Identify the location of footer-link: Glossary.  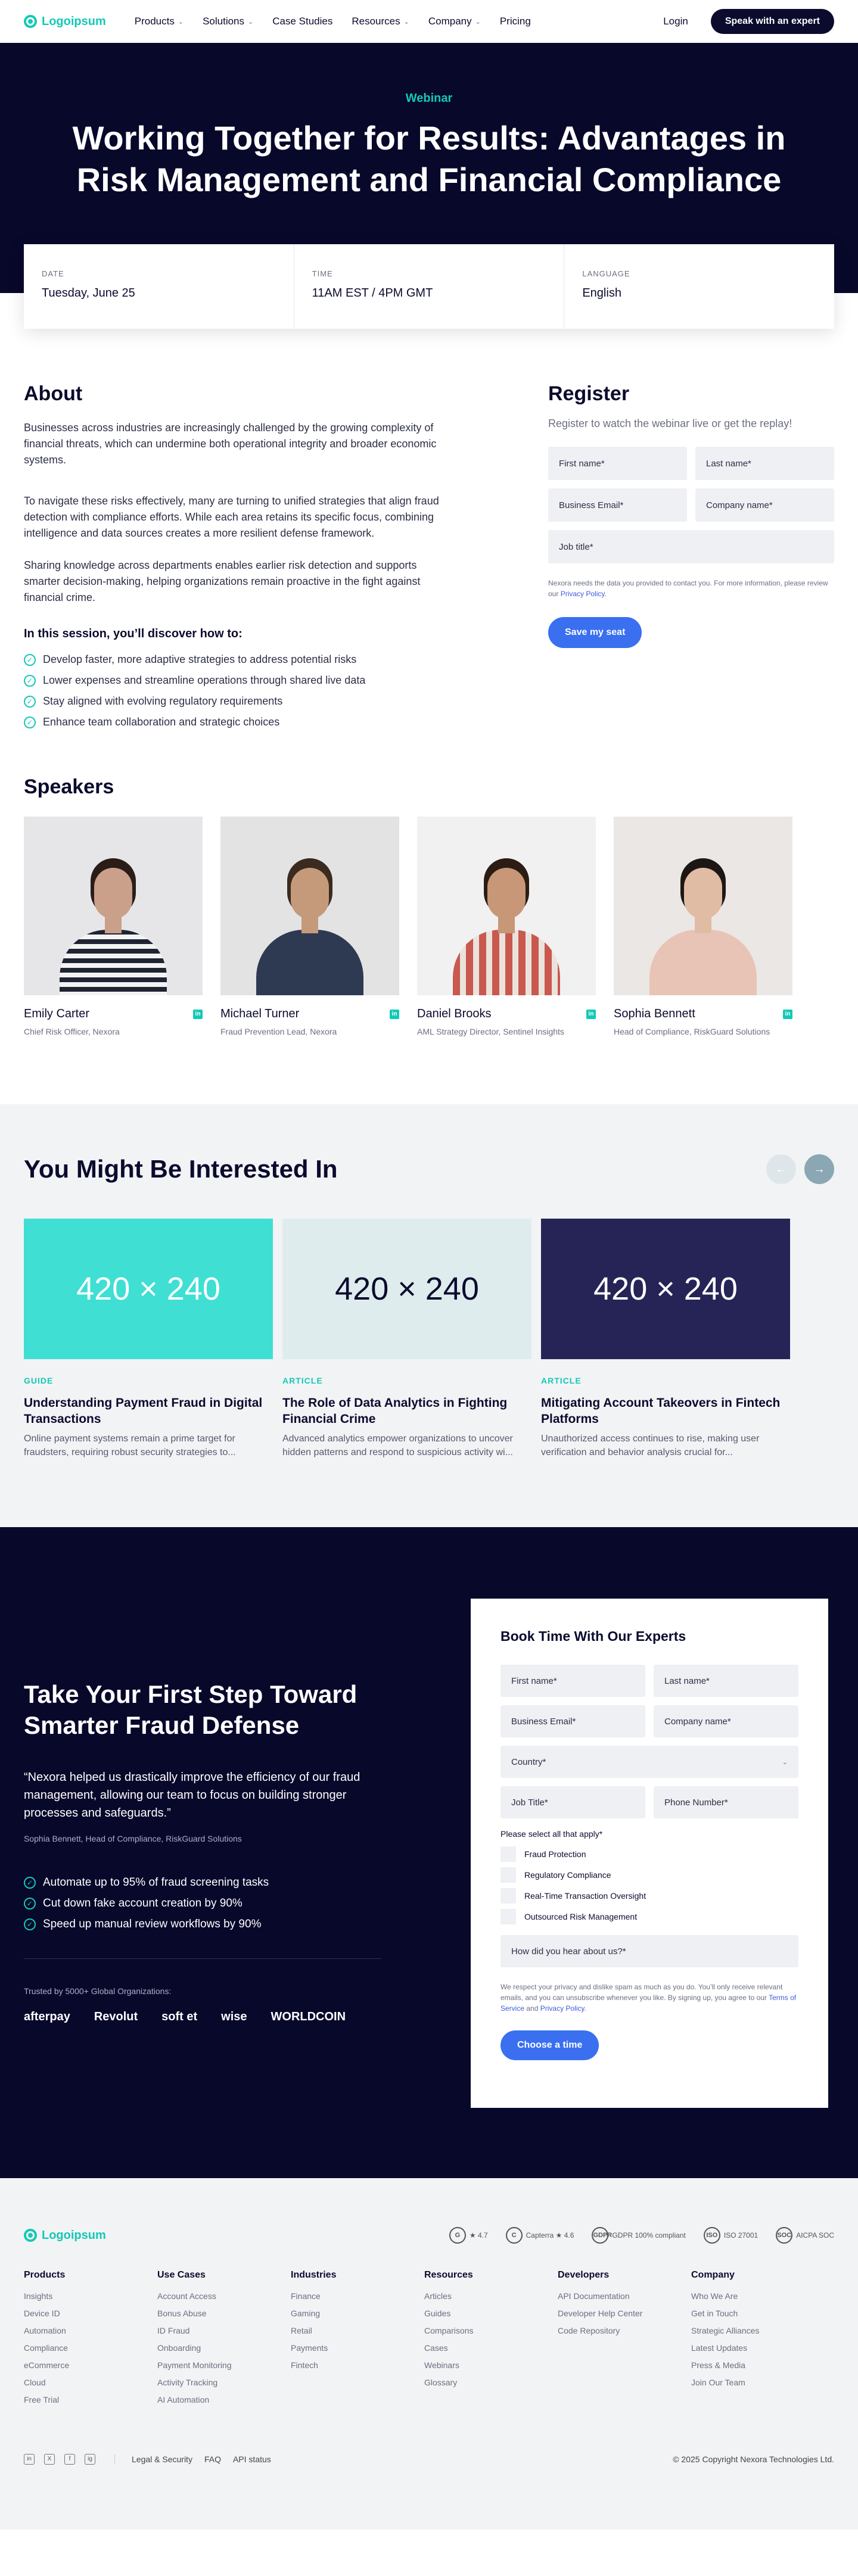
(491, 2386).